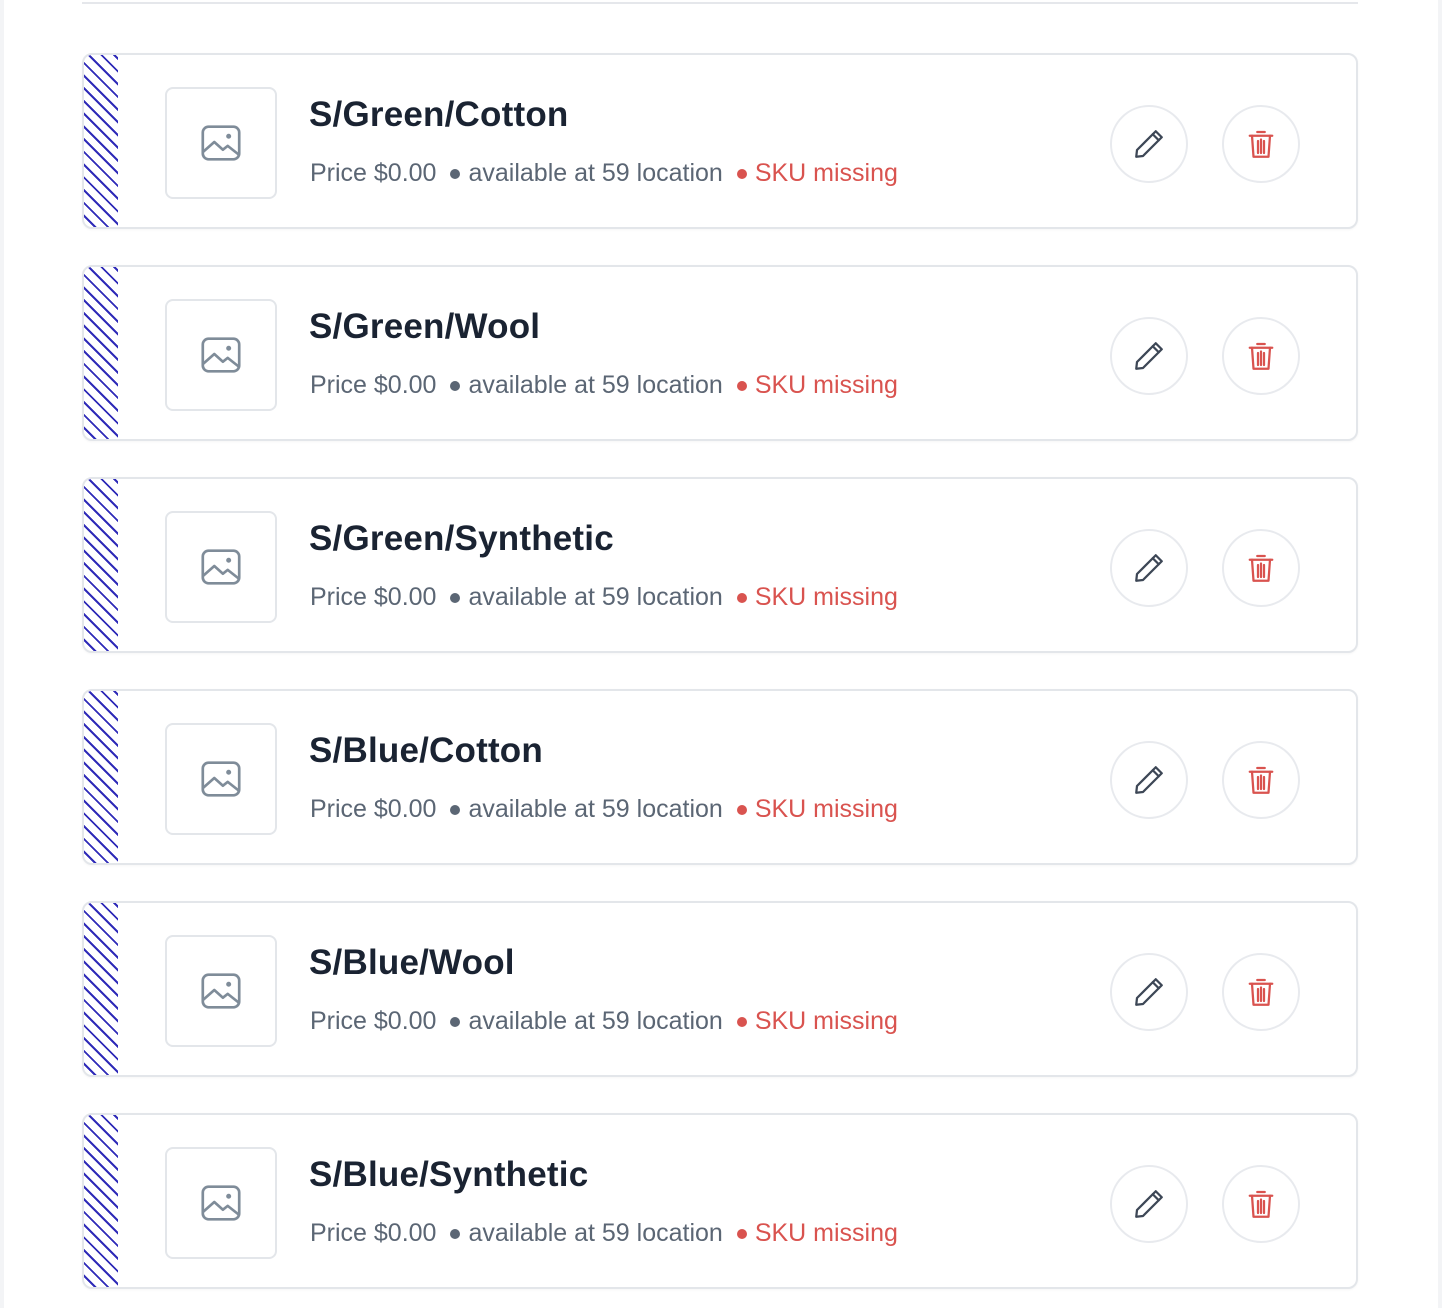  What do you see at coordinates (1440, 654) in the screenshot?
I see `right-edge-divider` at bounding box center [1440, 654].